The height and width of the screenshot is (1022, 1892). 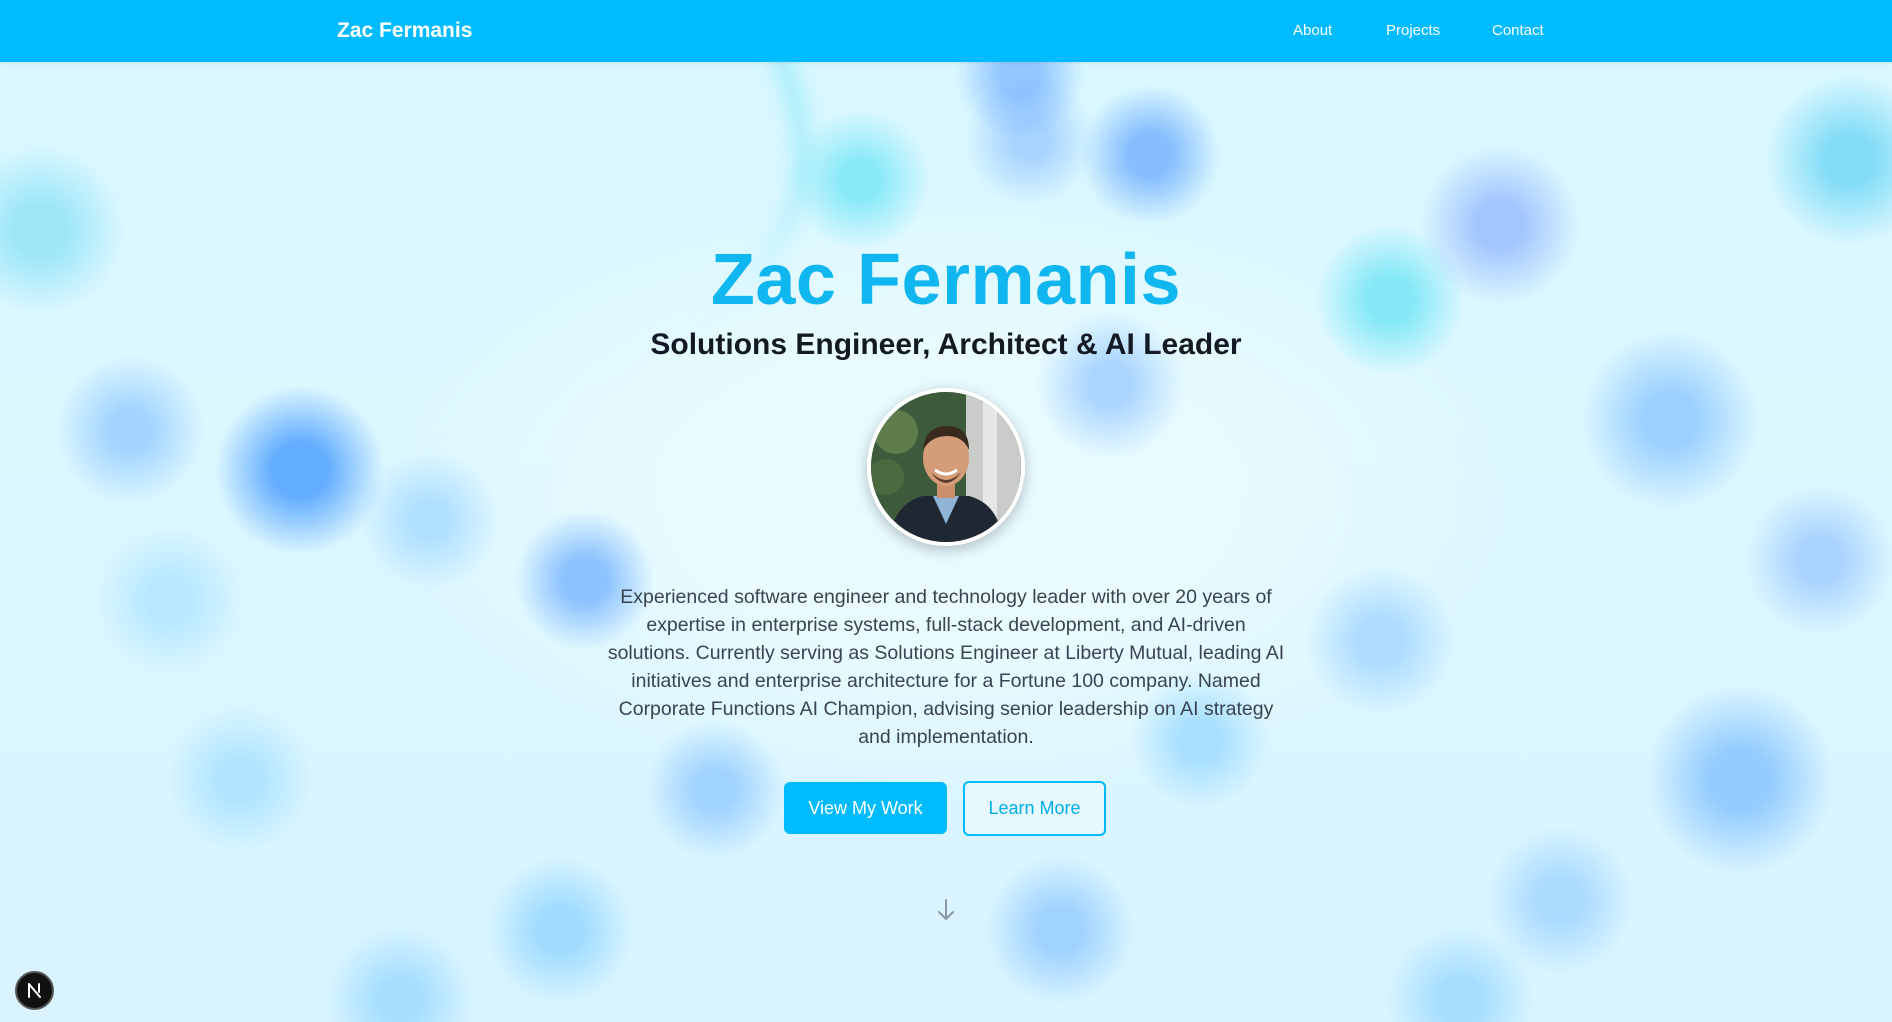 I want to click on nav-link-about: About, so click(x=1312, y=30).